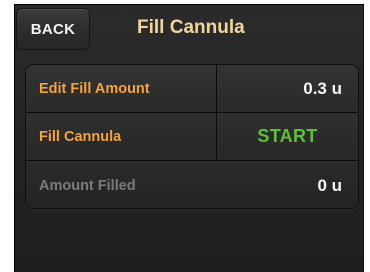 The width and height of the screenshot is (370, 272). What do you see at coordinates (329, 185) in the screenshot?
I see `amount-filled-value: 0 u` at bounding box center [329, 185].